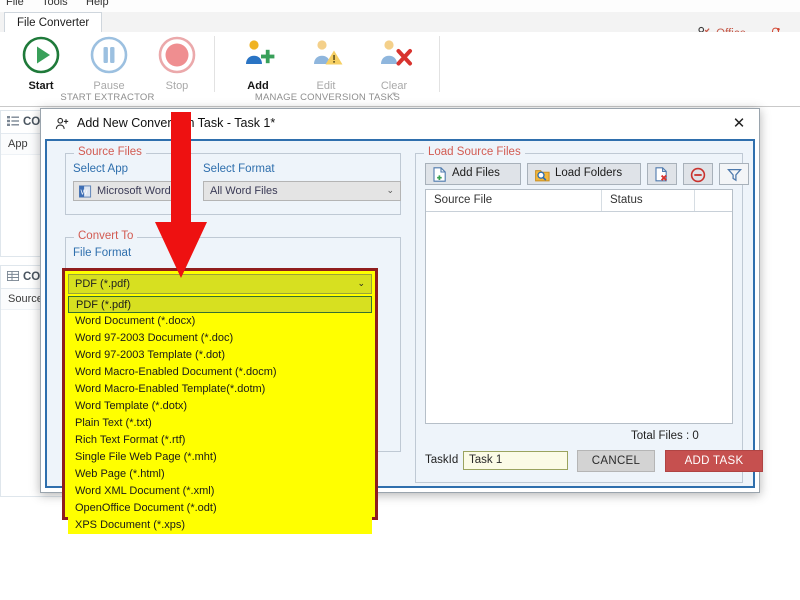 The height and width of the screenshot is (600, 800). I want to click on file-format-option: Plain Text (*.txt), so click(220, 423).